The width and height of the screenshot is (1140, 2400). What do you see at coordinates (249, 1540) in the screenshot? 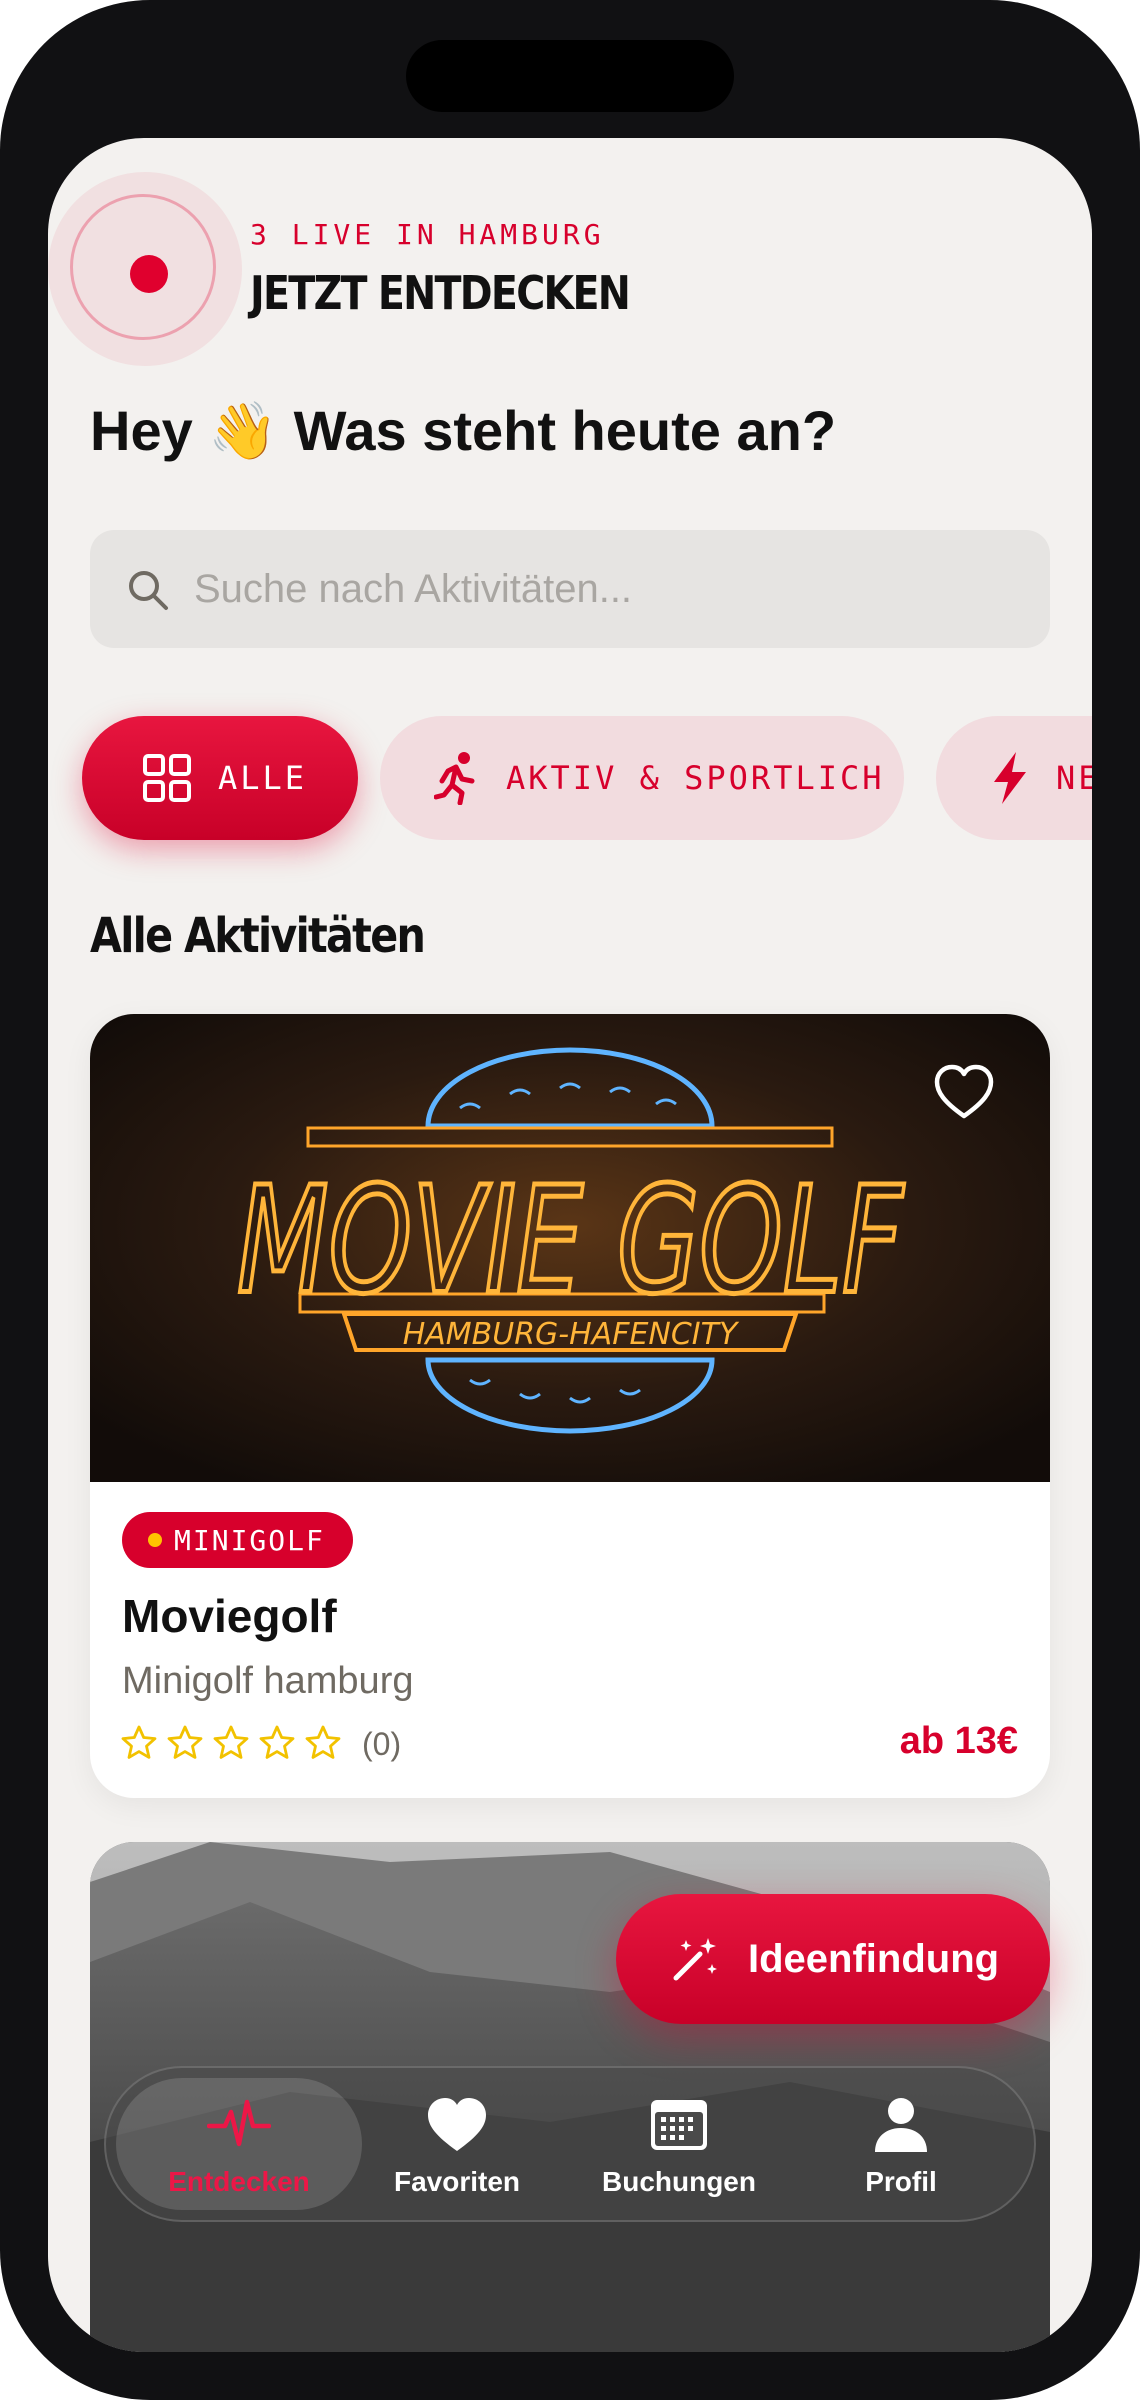
I see `badge-label: MINIGOLF` at bounding box center [249, 1540].